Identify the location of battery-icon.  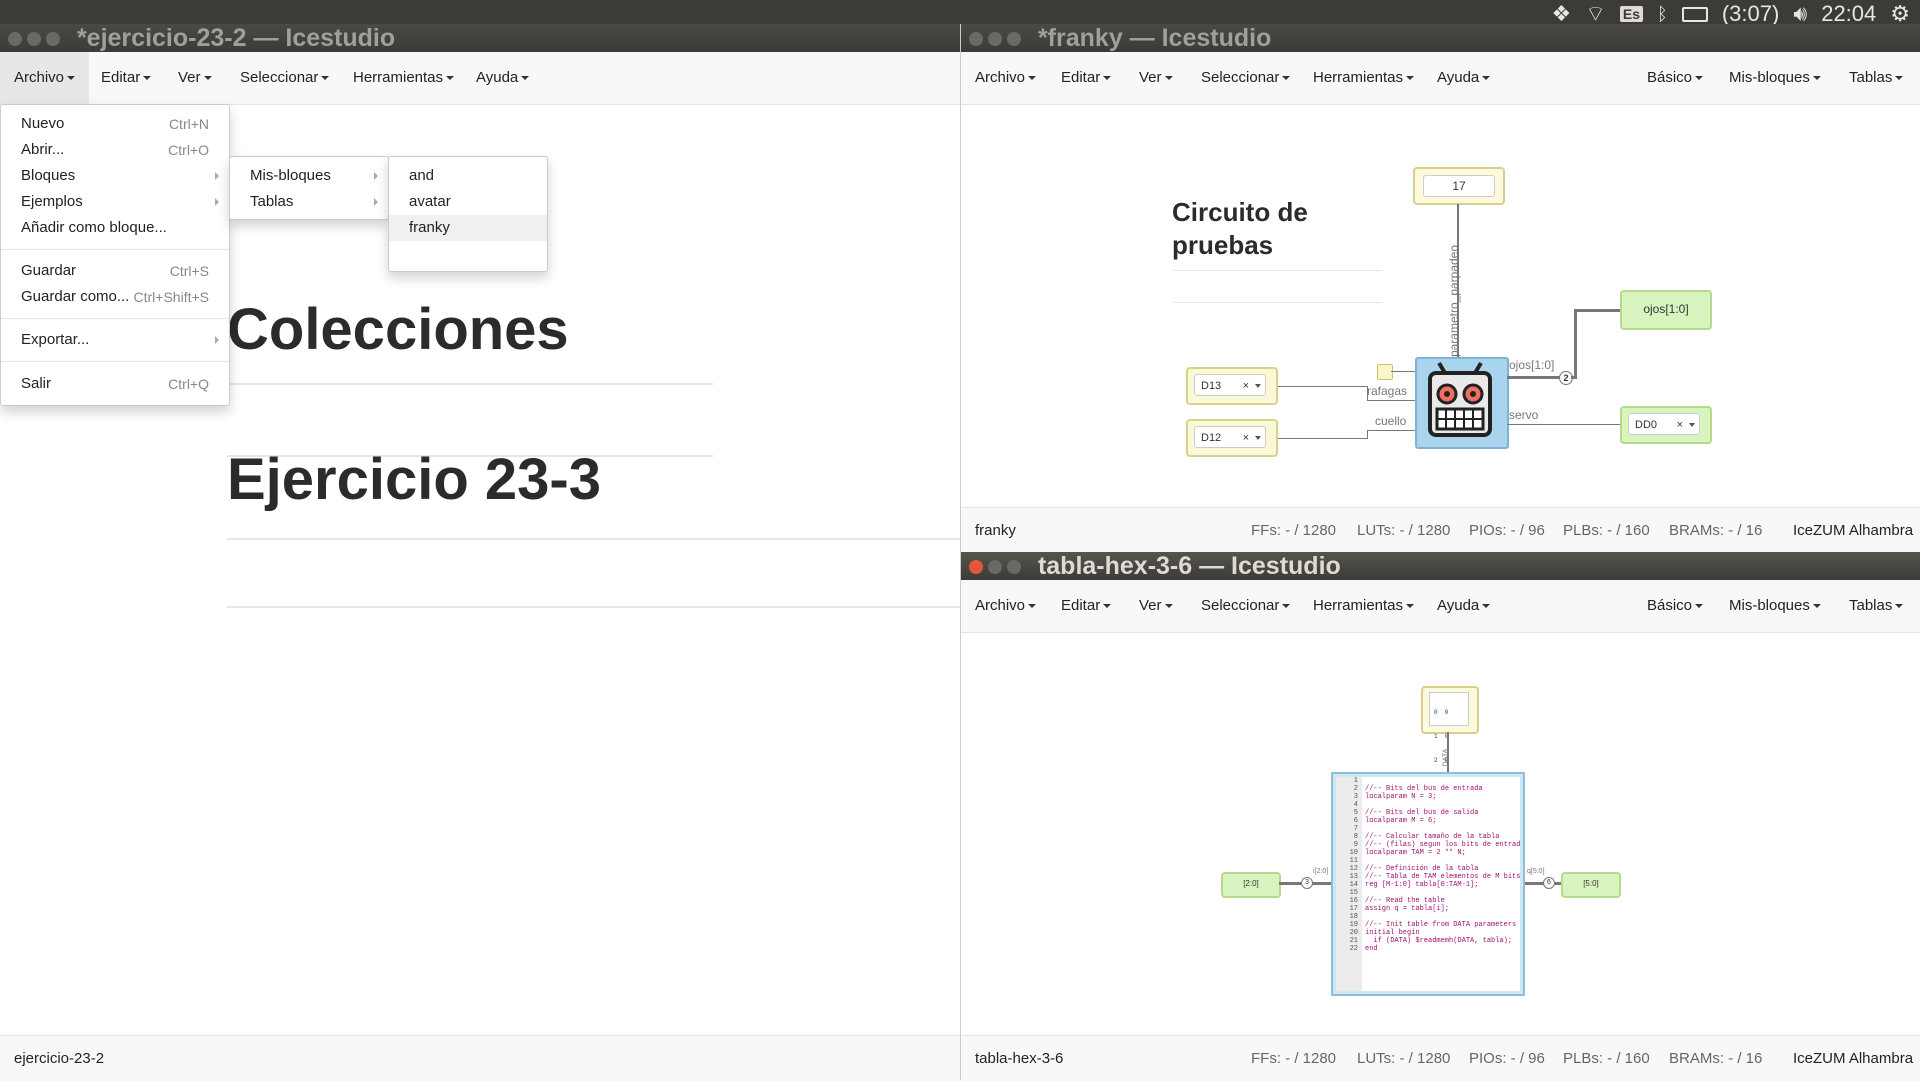
(1694, 14).